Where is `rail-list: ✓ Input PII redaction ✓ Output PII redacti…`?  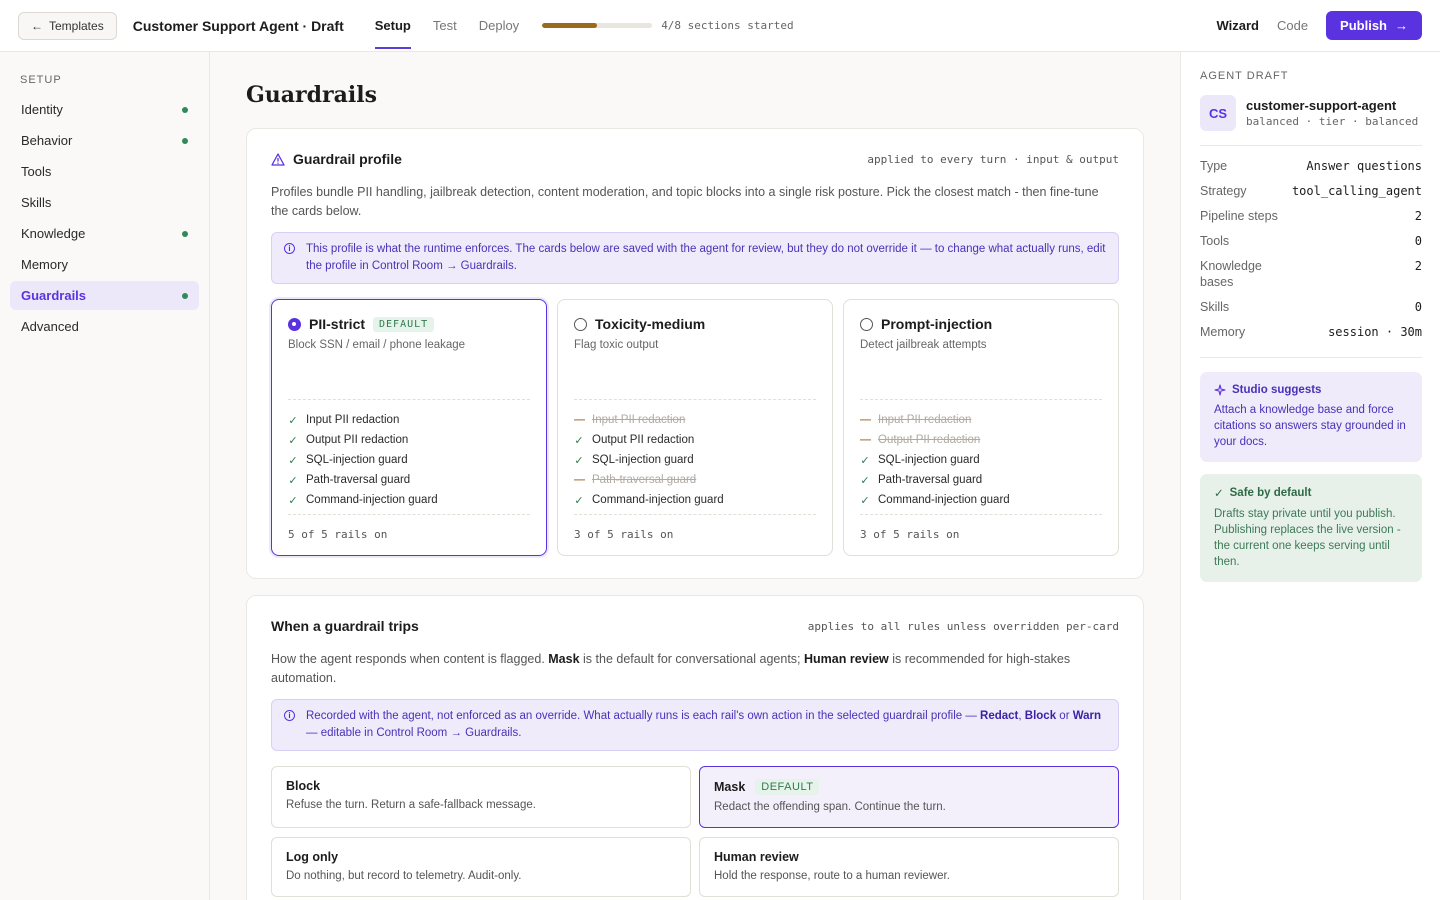 rail-list: ✓ Input PII redaction ✓ Output PII redacti… is located at coordinates (409, 460).